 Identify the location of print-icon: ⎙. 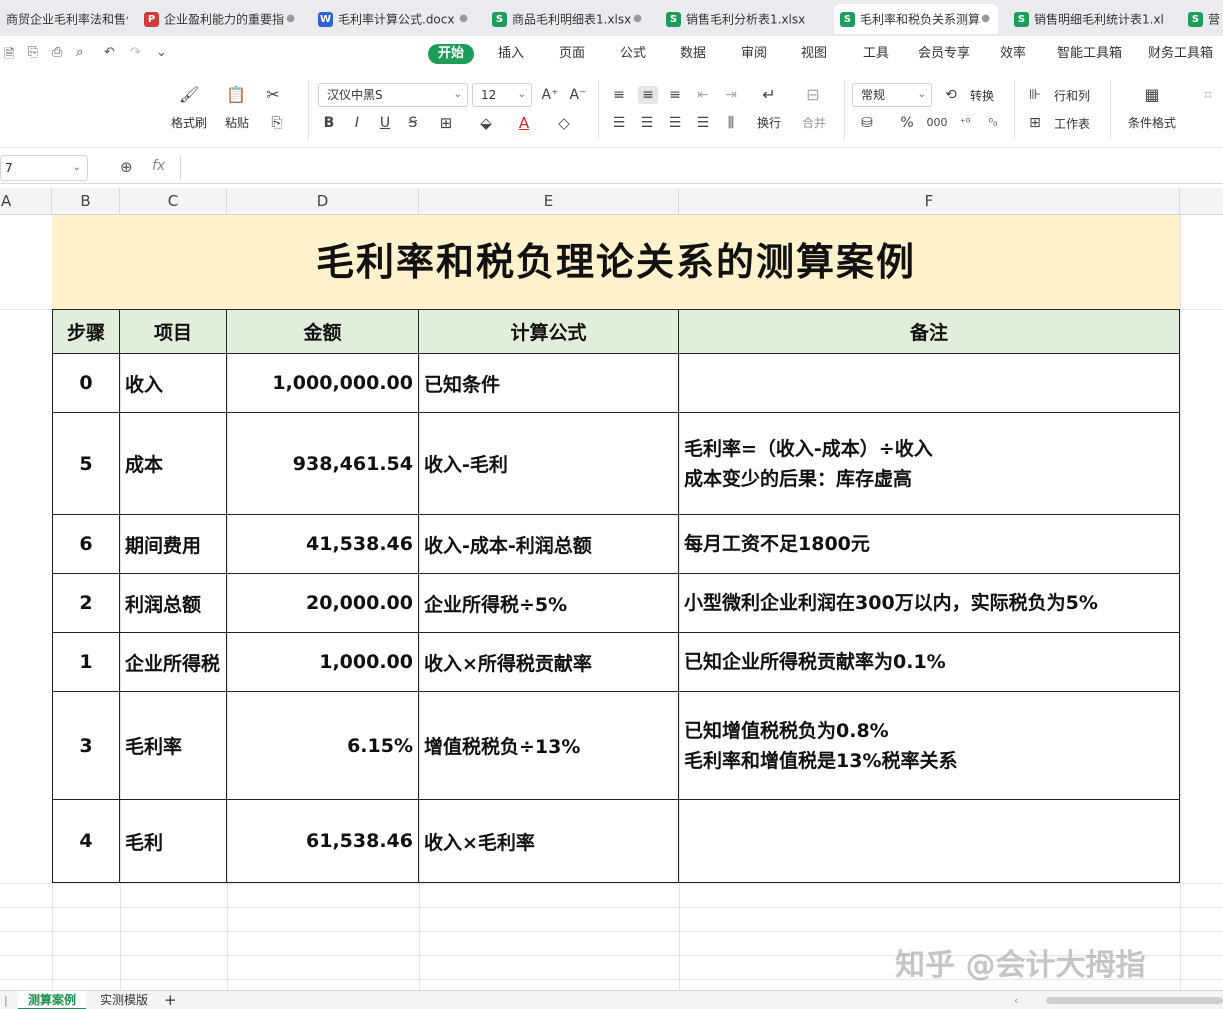
(57, 52).